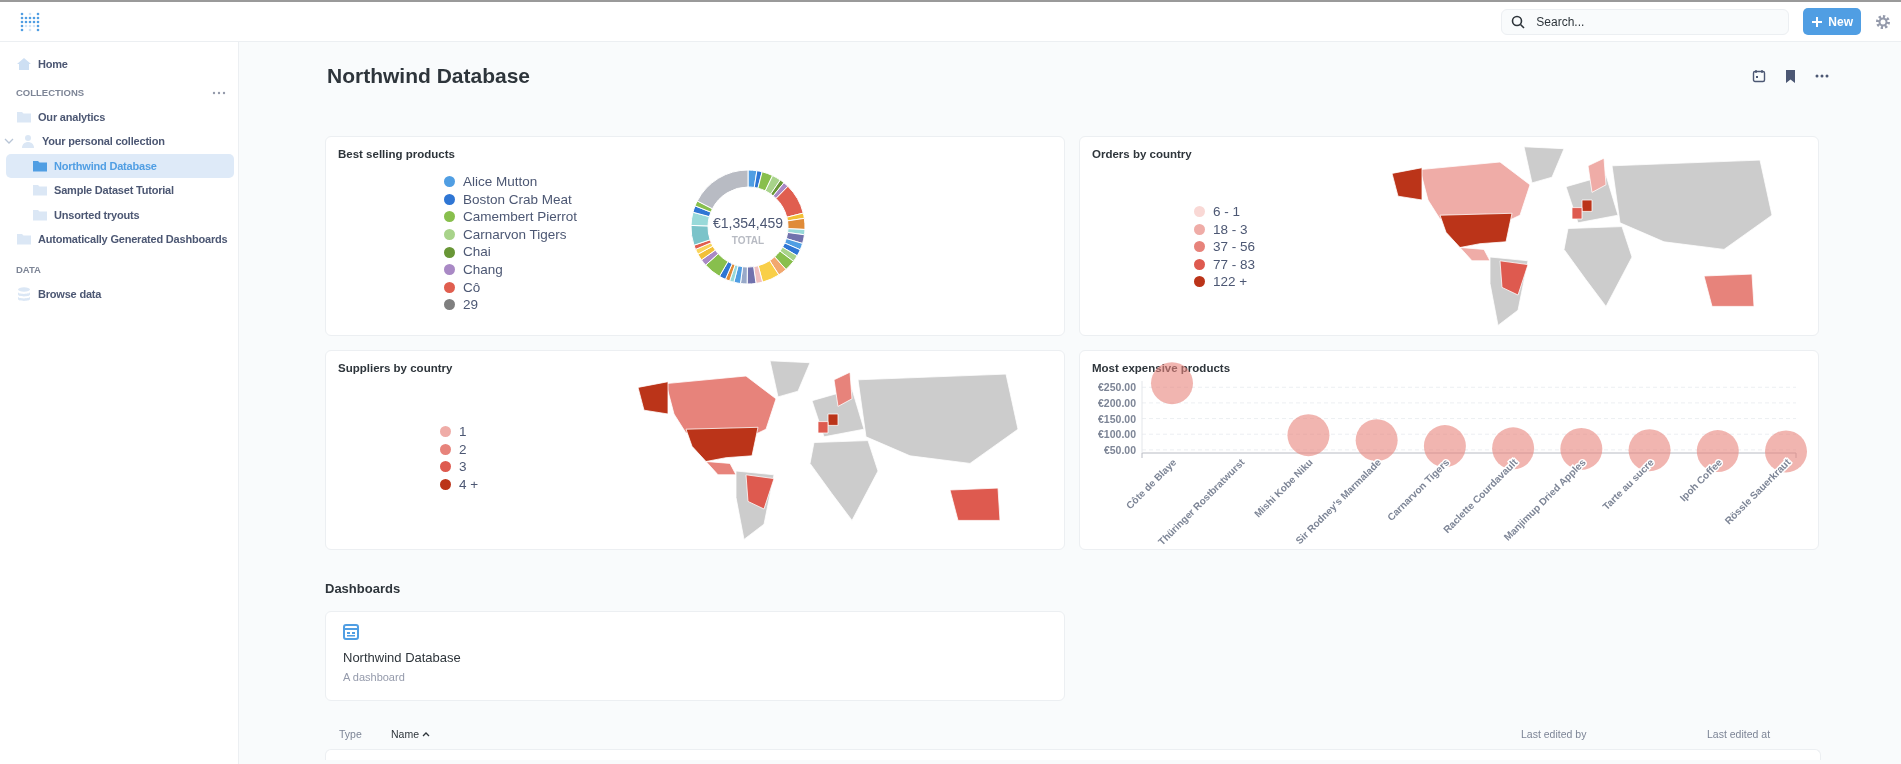 The image size is (1901, 764). I want to click on section-heading: Dashboards, so click(363, 589).